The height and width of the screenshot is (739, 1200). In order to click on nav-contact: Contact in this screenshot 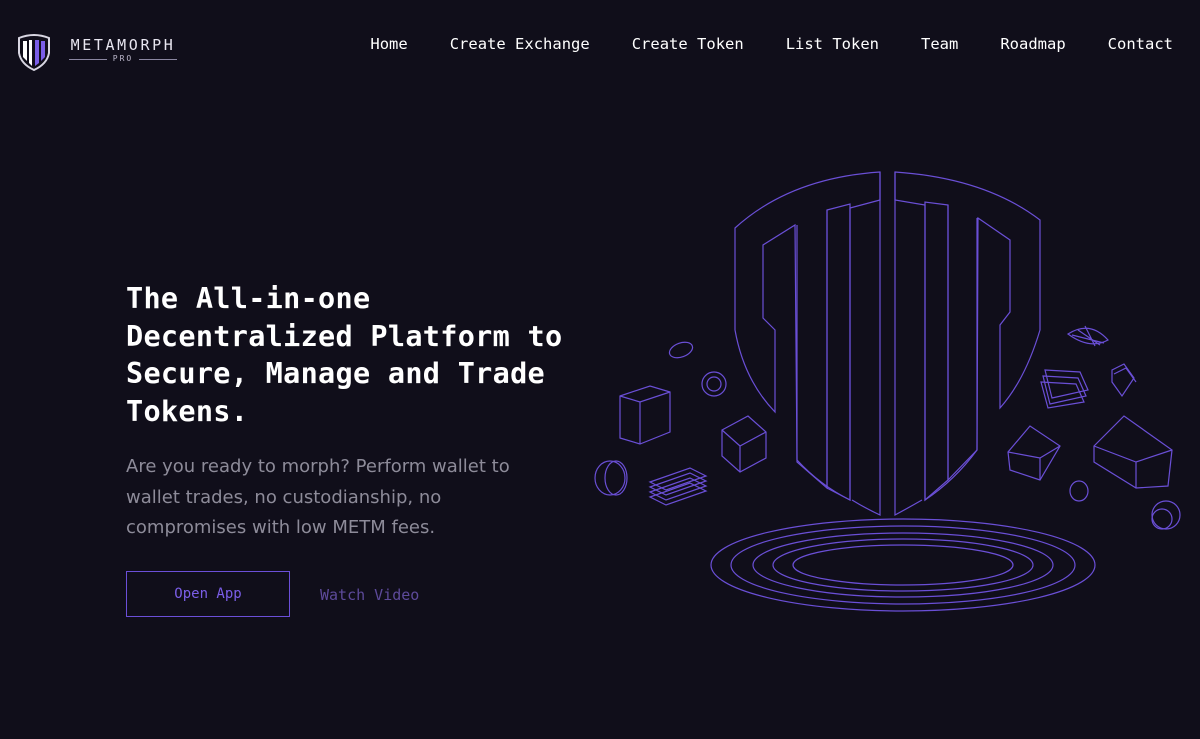, I will do `click(1140, 44)`.